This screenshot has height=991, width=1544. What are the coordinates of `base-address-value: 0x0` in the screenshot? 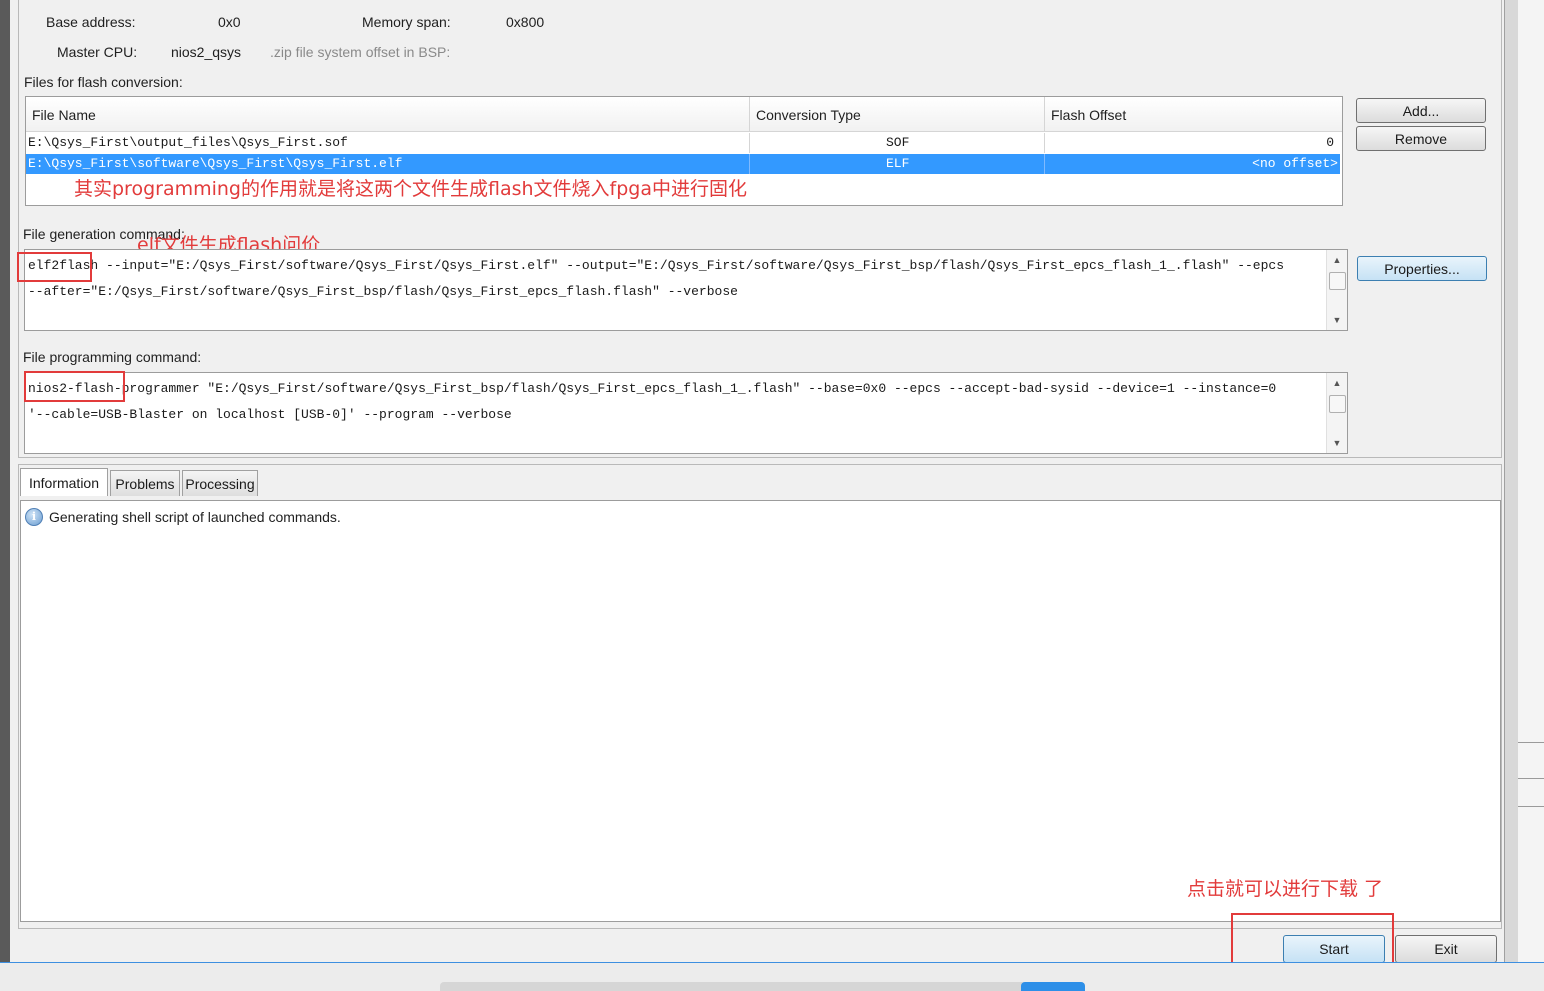 It's located at (229, 22).